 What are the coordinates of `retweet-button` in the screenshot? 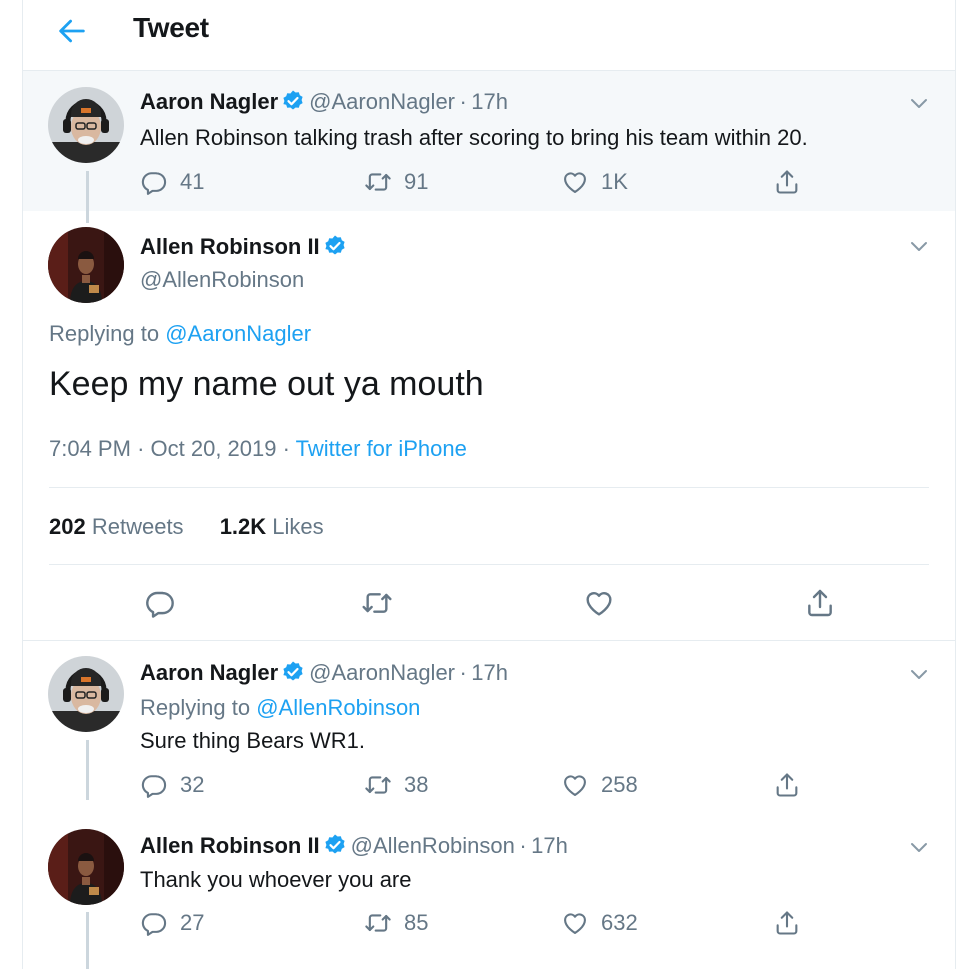 It's located at (377, 603).